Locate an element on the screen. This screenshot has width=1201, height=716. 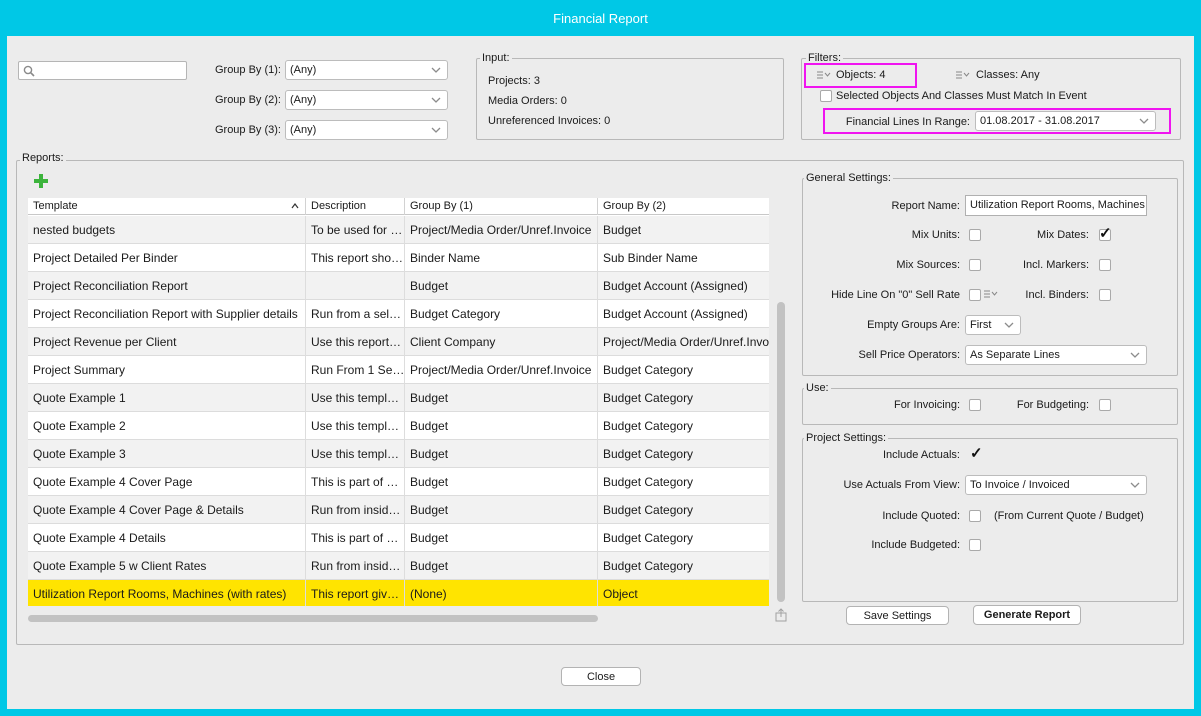
hide-line-label: Hide Line On "0" Sell Rate is located at coordinates (895, 295).